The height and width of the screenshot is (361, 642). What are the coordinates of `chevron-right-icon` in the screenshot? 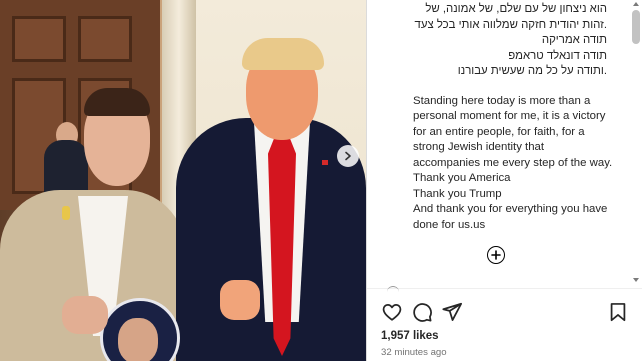 It's located at (348, 156).